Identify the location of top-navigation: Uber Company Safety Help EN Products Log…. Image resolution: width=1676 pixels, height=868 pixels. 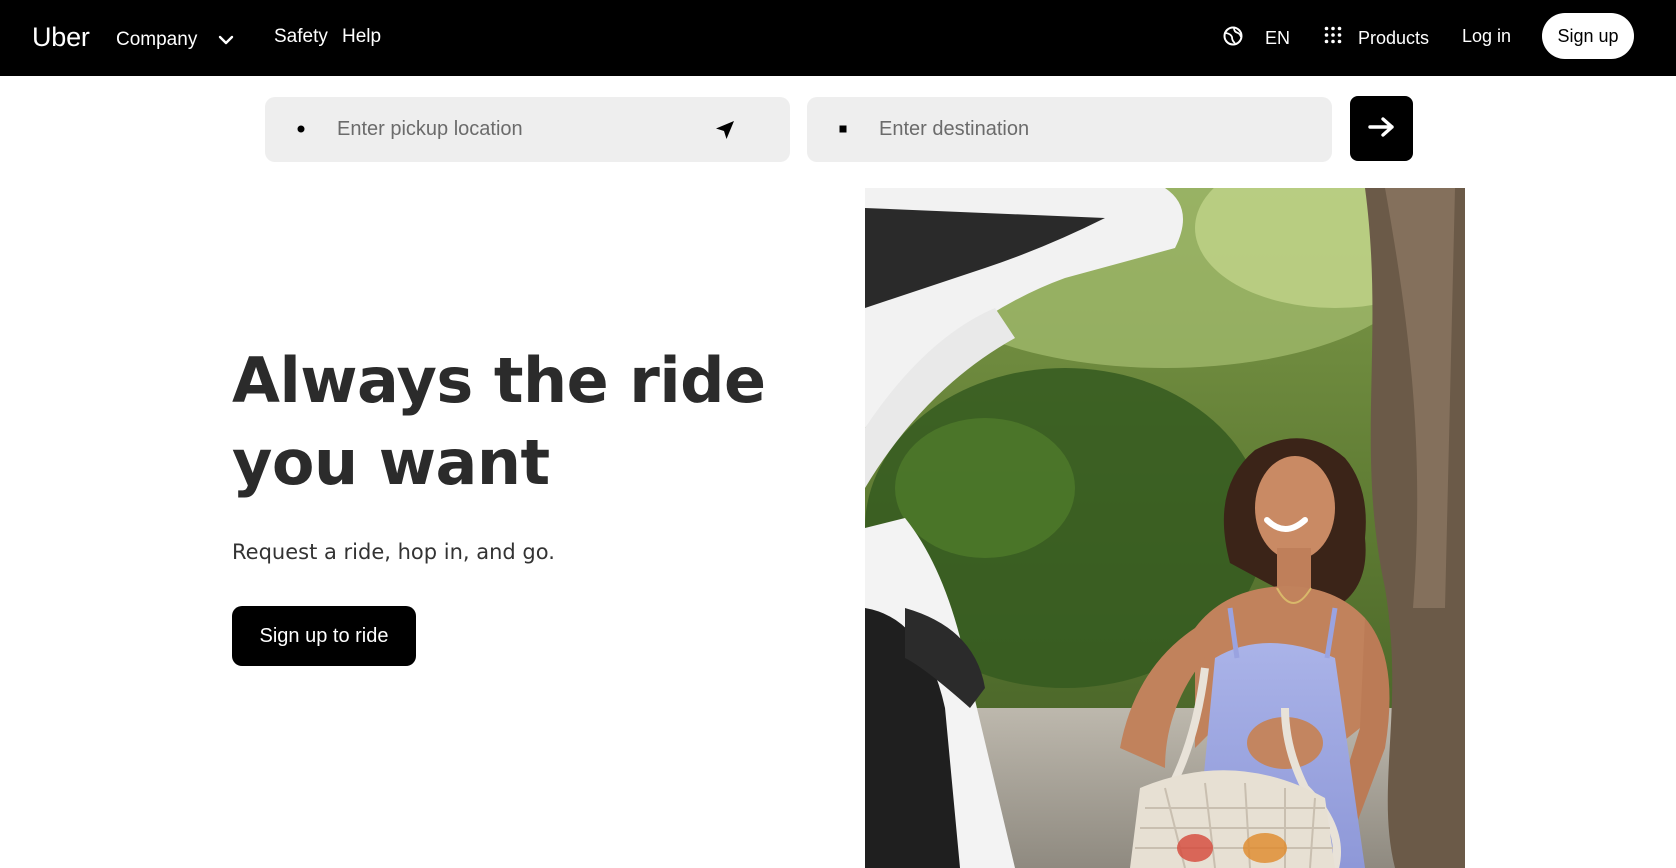
(838, 38).